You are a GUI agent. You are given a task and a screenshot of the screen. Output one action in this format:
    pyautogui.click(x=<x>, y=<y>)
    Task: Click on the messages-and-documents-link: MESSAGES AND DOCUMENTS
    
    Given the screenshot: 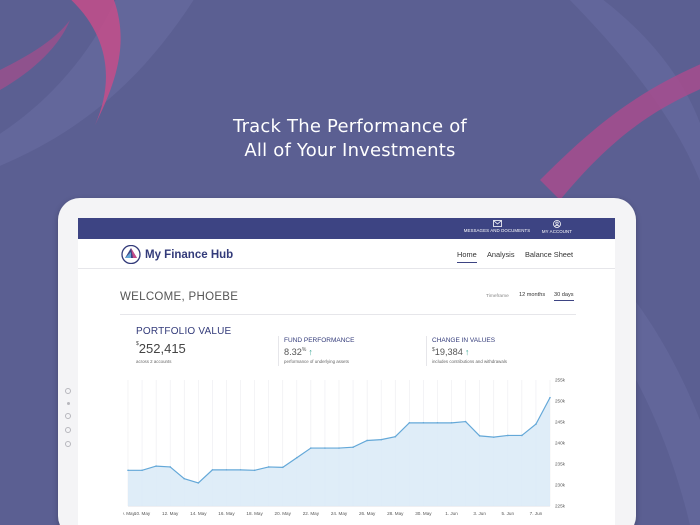 What is the action you would take?
    pyautogui.click(x=497, y=228)
    